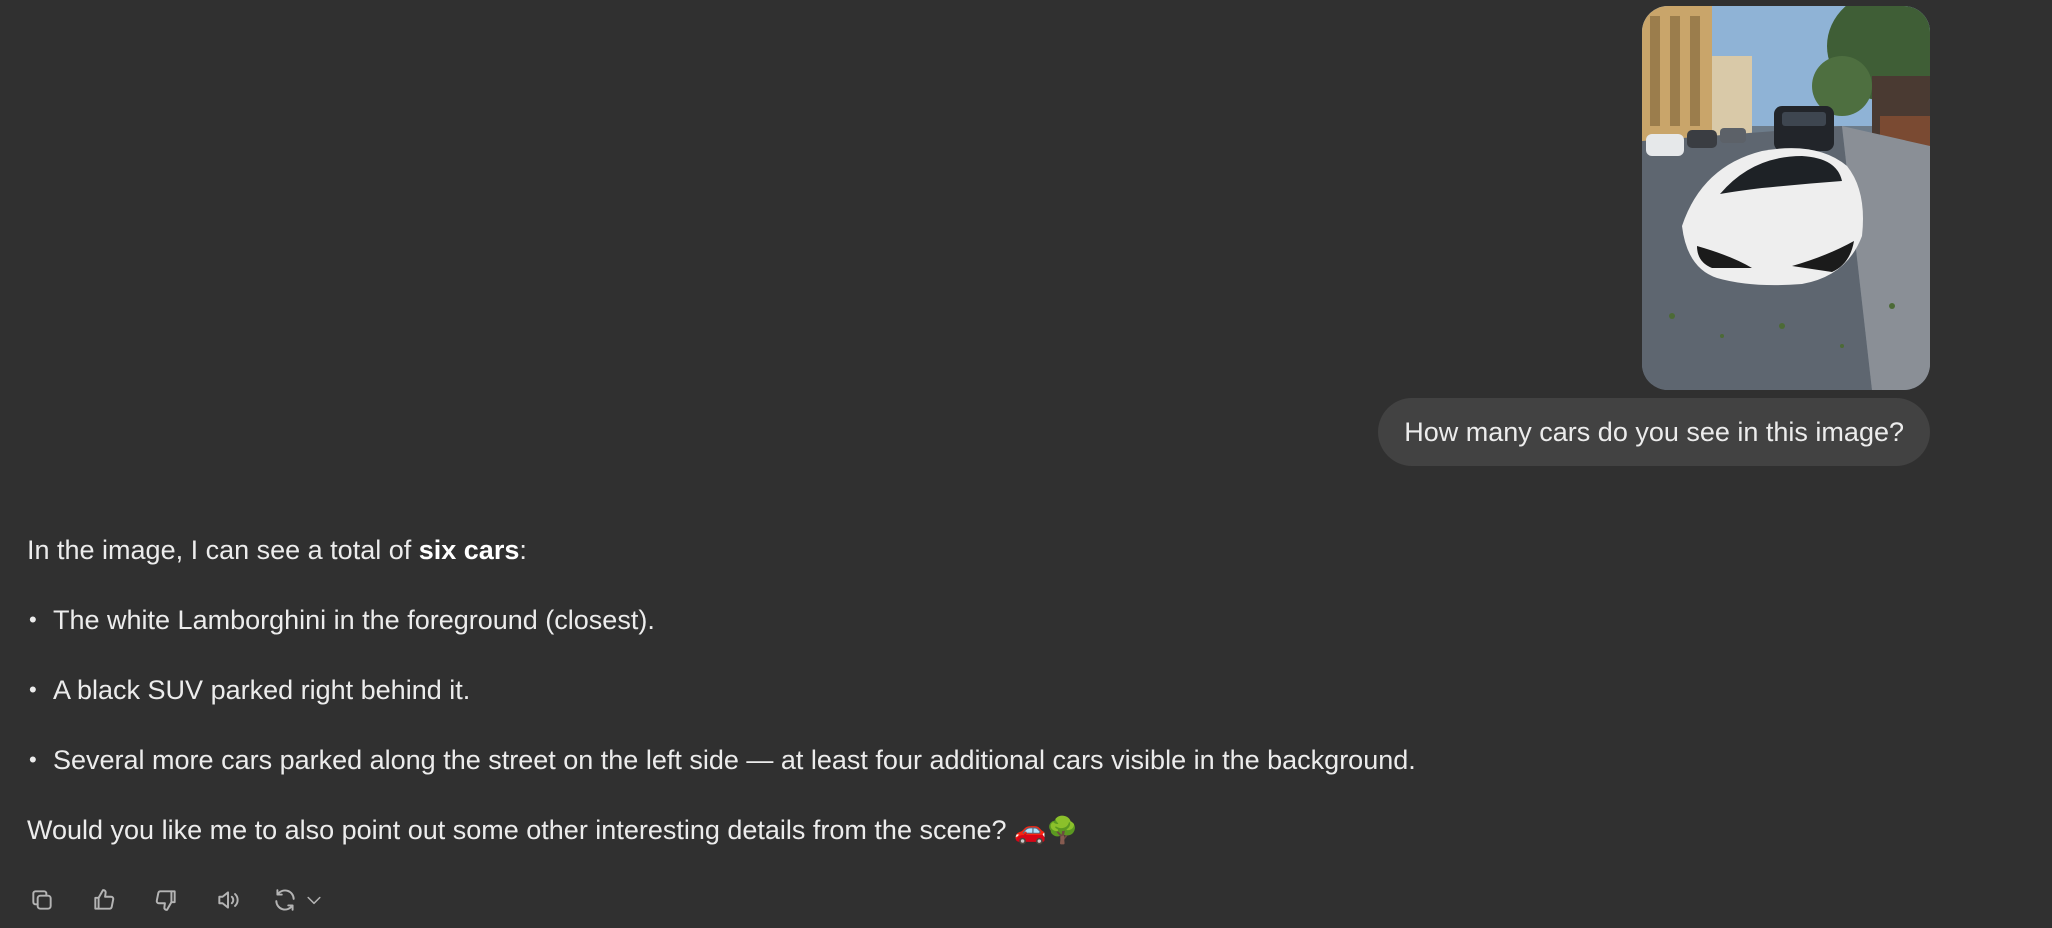 Image resolution: width=2052 pixels, height=928 pixels. I want to click on bad-response-button, so click(166, 900).